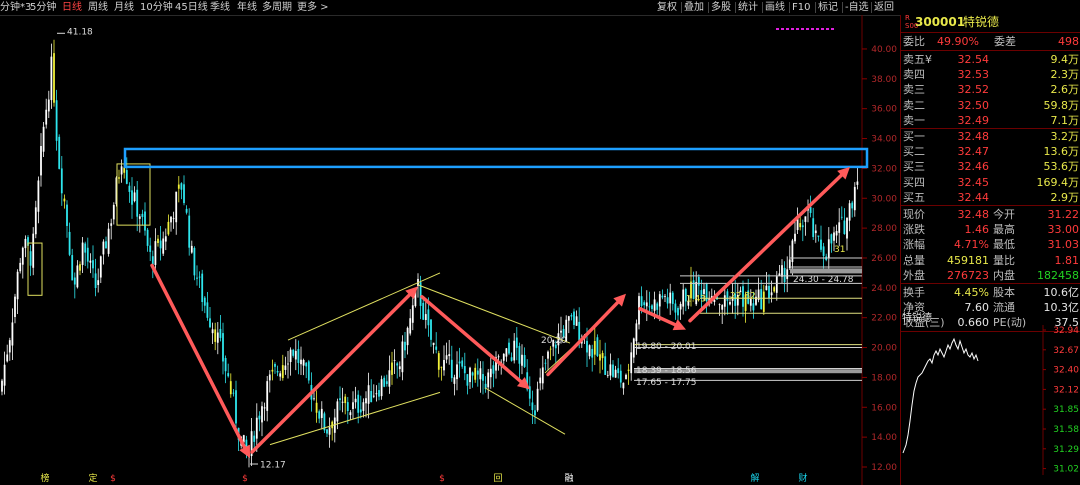  What do you see at coordinates (971, 245) in the screenshot?
I see `stat-value: 4.71%` at bounding box center [971, 245].